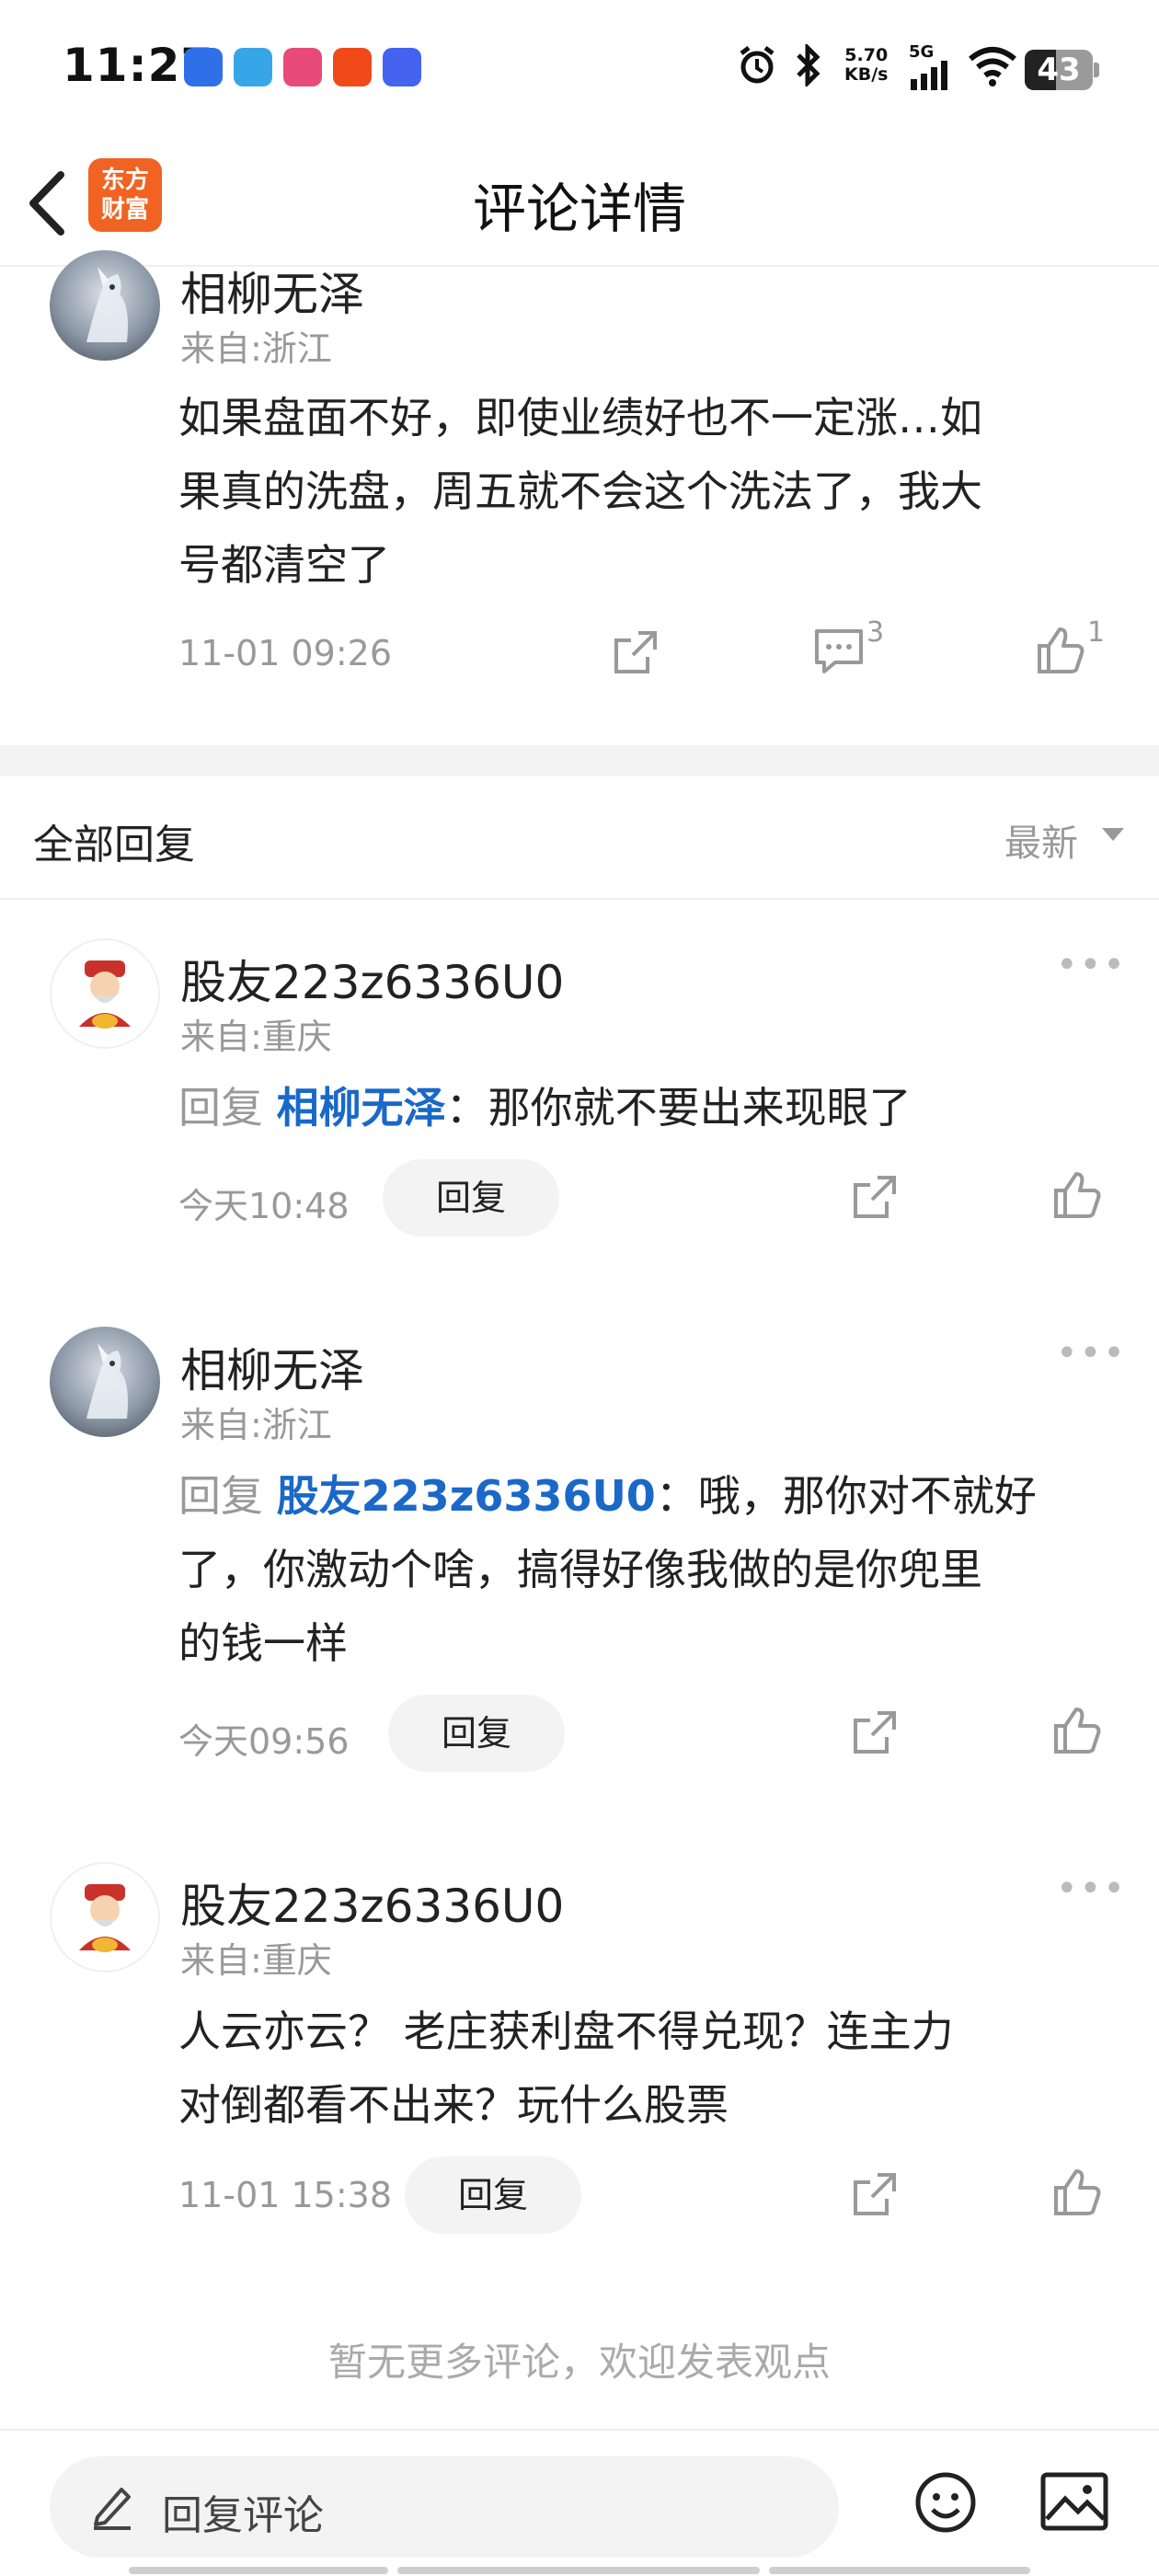 The image size is (1159, 2576). What do you see at coordinates (579, 69) in the screenshot?
I see `status-bar: 11:27 5.70 KB/s 5G 43` at bounding box center [579, 69].